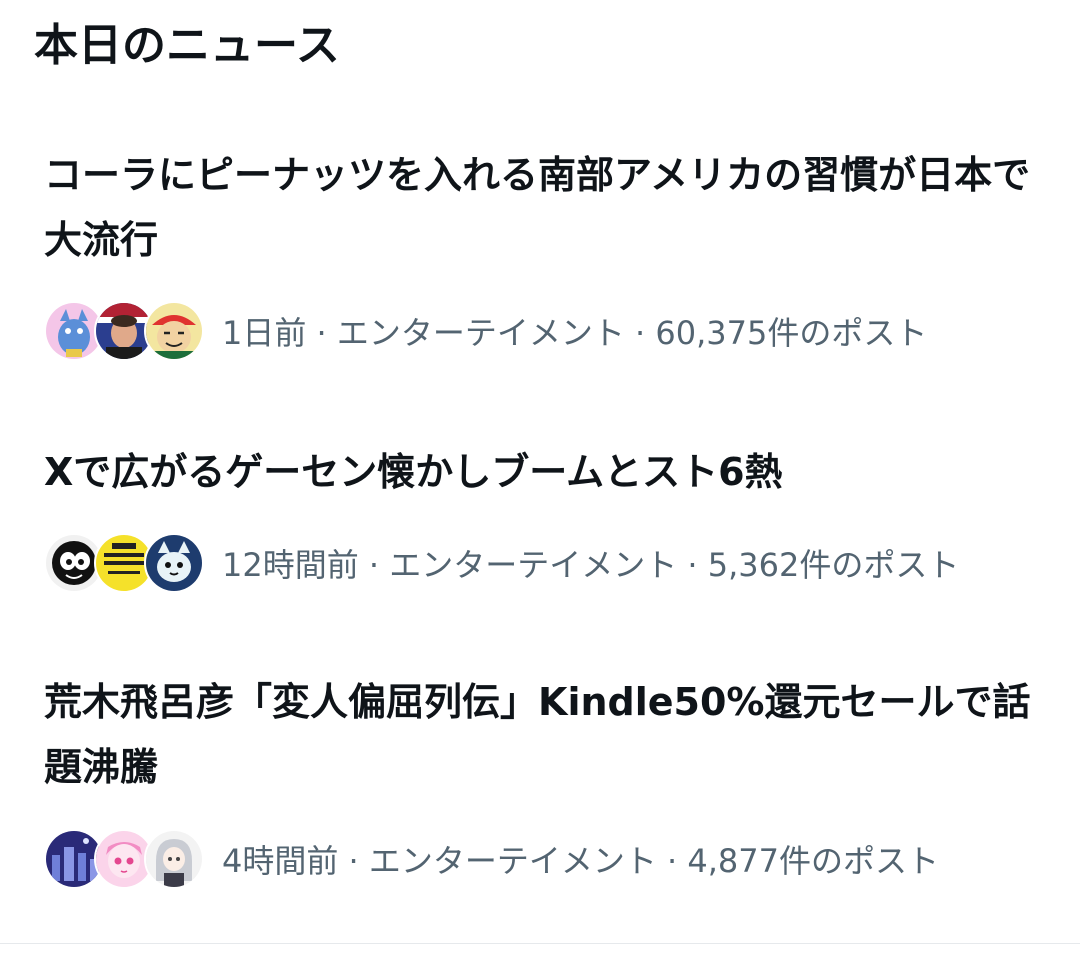 Image resolution: width=1080 pixels, height=956 pixels. Describe the element at coordinates (187, 45) in the screenshot. I see `section-title: 本日のニュース` at that location.